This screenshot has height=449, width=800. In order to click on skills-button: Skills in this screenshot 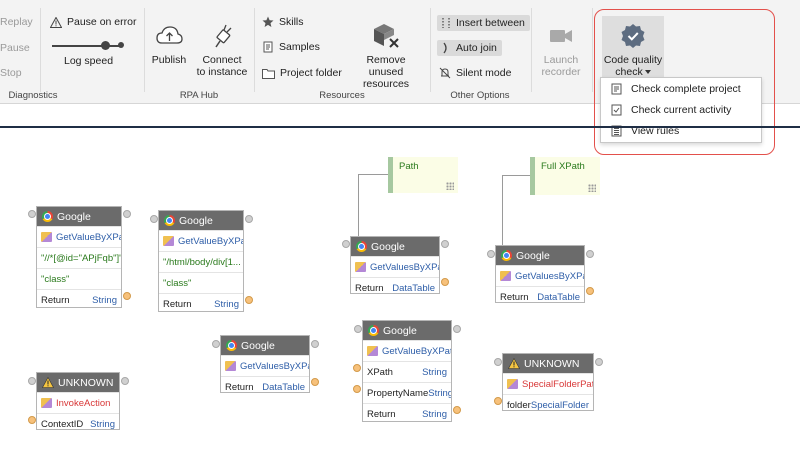, I will do `click(283, 22)`.